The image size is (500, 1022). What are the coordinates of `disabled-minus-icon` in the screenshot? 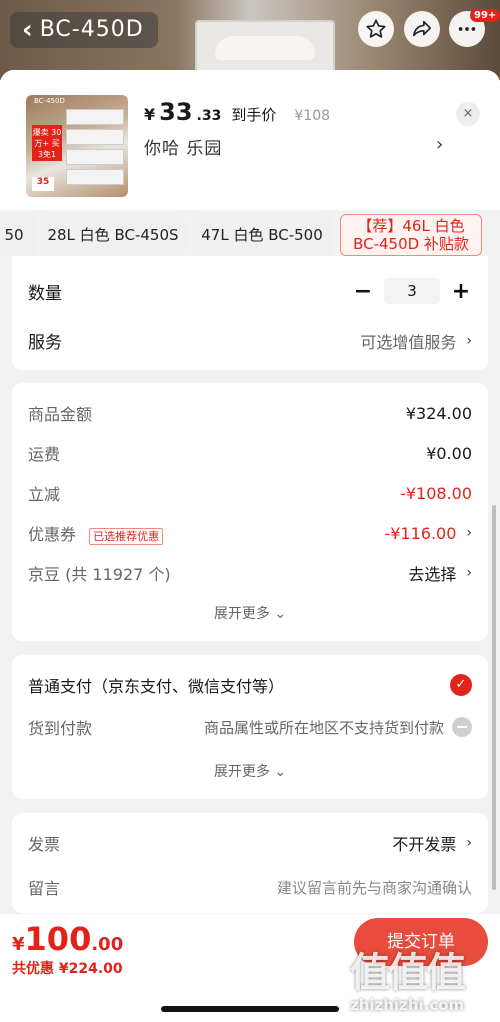 It's located at (462, 727).